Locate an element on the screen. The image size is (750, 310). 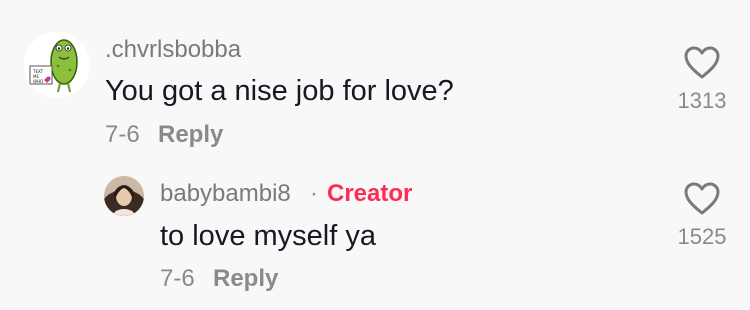
avatar is located at coordinates (124, 196).